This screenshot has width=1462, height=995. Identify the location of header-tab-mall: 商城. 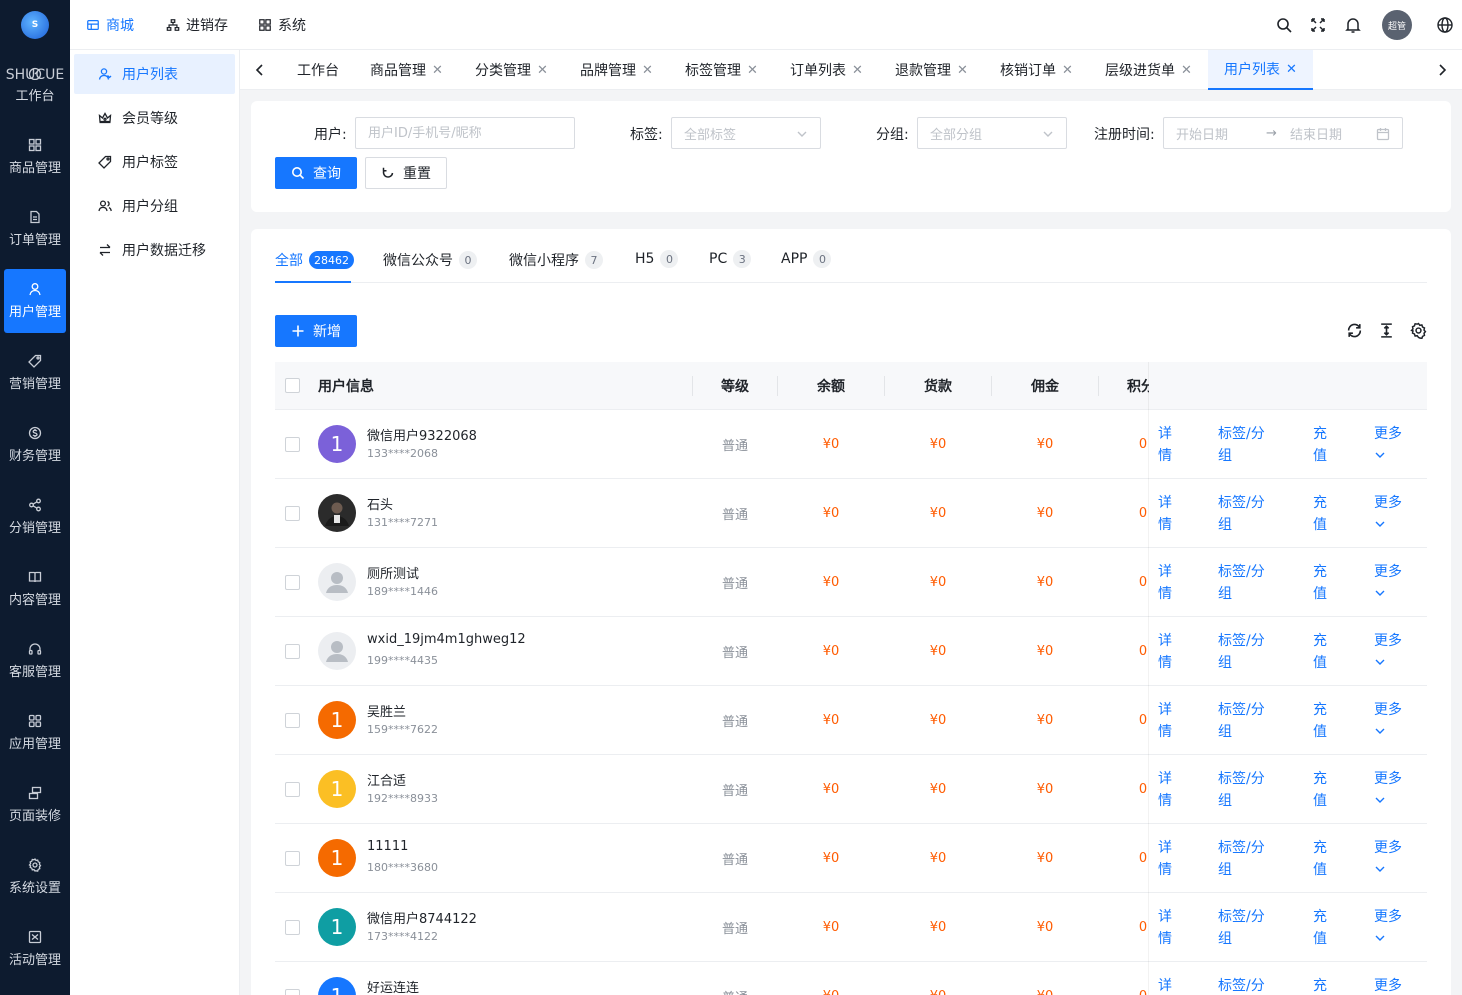
(110, 25).